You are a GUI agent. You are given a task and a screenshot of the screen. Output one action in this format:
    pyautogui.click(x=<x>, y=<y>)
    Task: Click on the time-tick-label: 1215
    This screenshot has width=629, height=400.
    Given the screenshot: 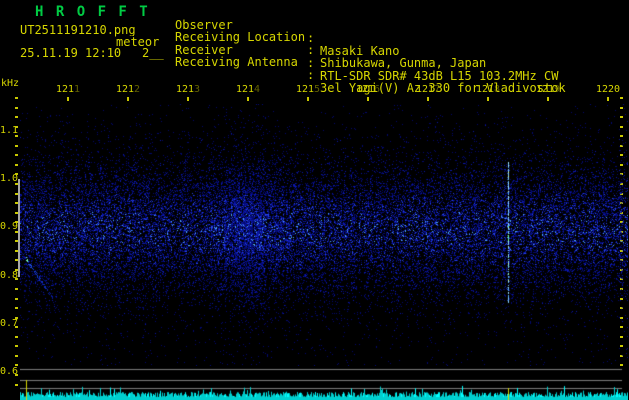 What is the action you would take?
    pyautogui.click(x=308, y=89)
    